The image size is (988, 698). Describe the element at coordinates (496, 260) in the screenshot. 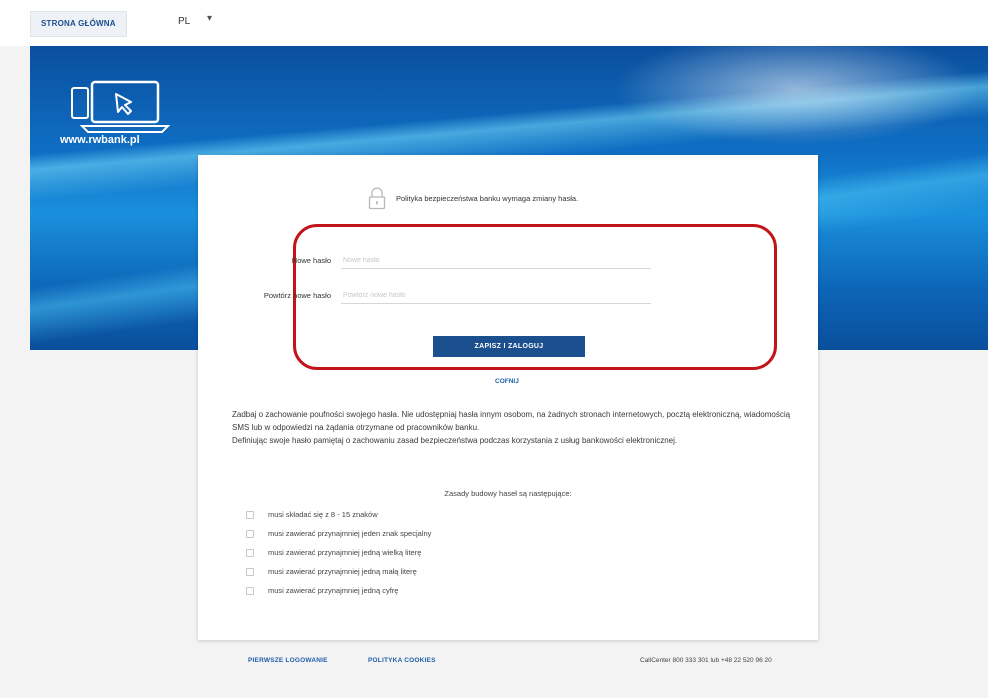

I see `new-password-input` at that location.